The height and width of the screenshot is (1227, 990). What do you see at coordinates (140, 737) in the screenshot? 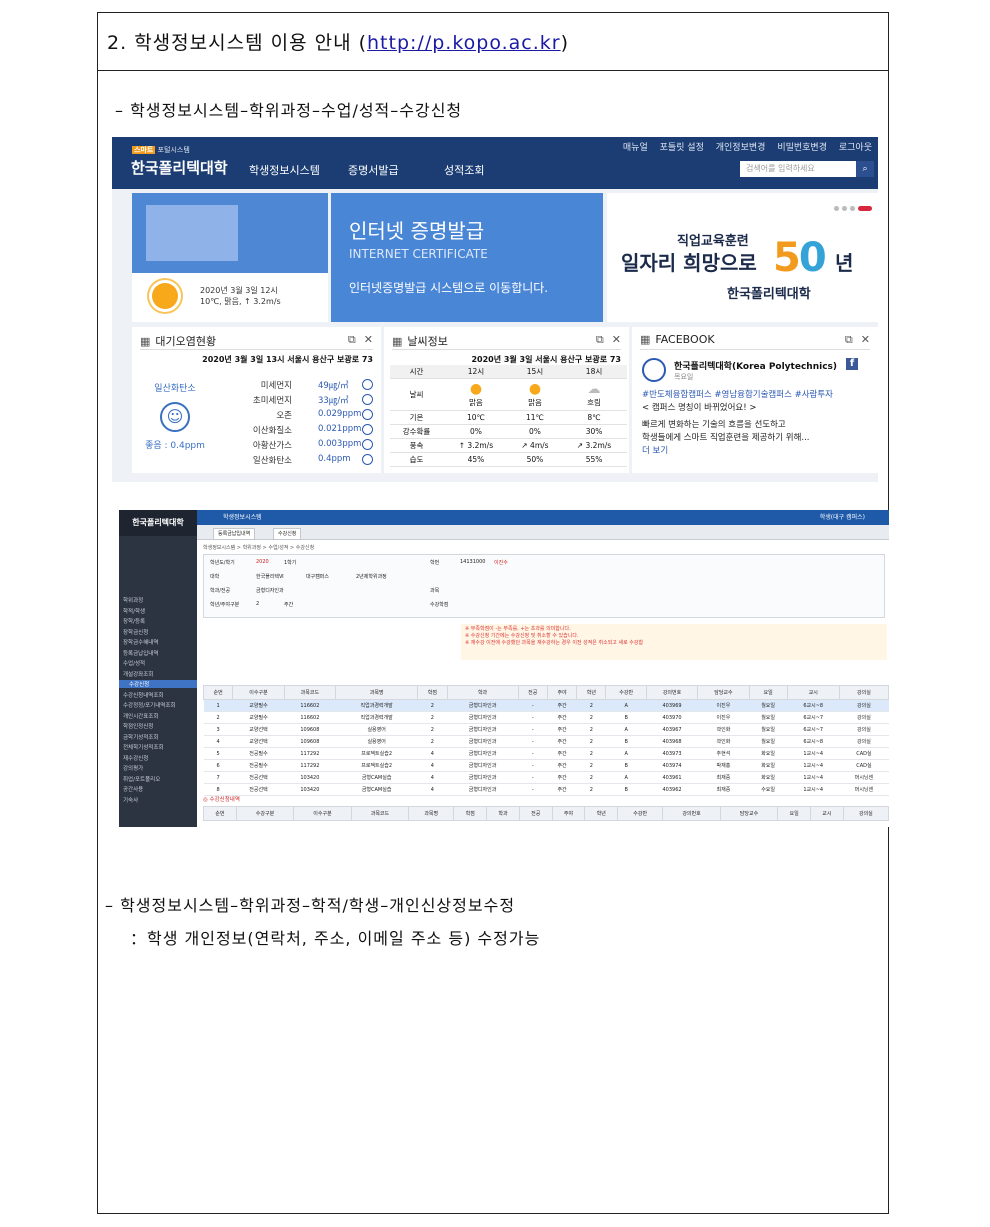
I see `sidebar-menu-item: 금학기성적조회` at bounding box center [140, 737].